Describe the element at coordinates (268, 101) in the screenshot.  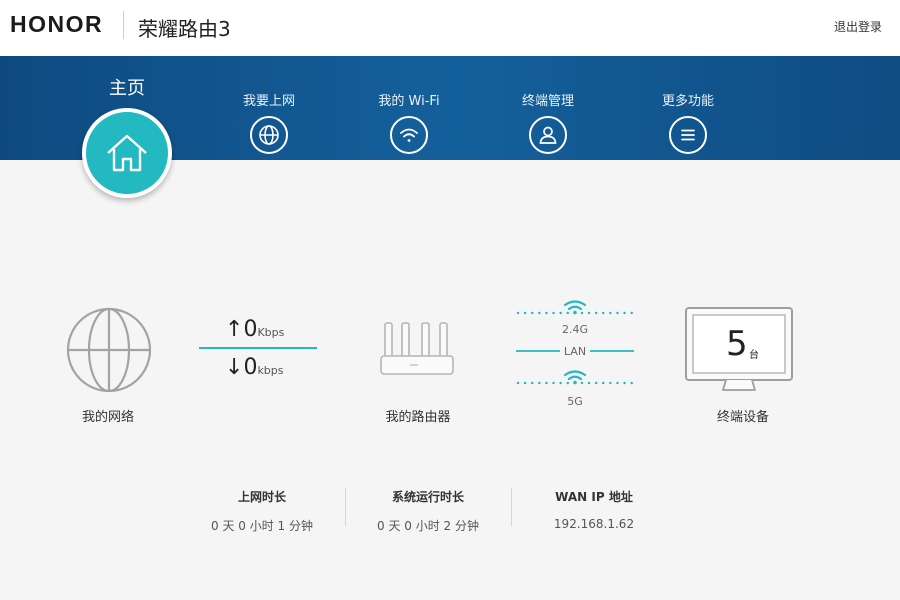
I see `nav-item-label: 我要上网` at that location.